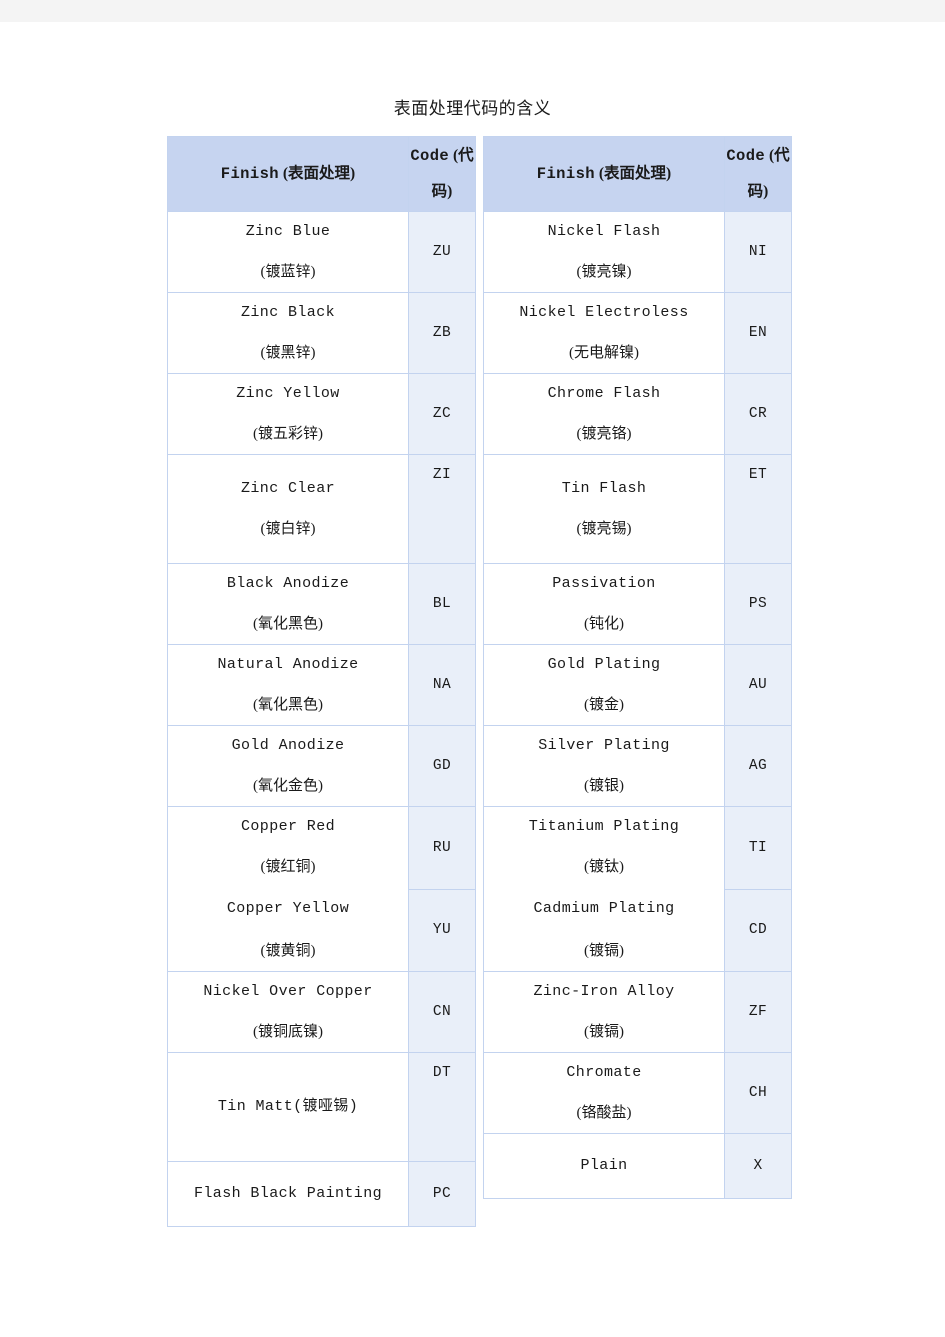 The image size is (945, 1337). I want to click on table-row: Zinc-Iron Alloy (镀镉) ZF, so click(637, 1012).